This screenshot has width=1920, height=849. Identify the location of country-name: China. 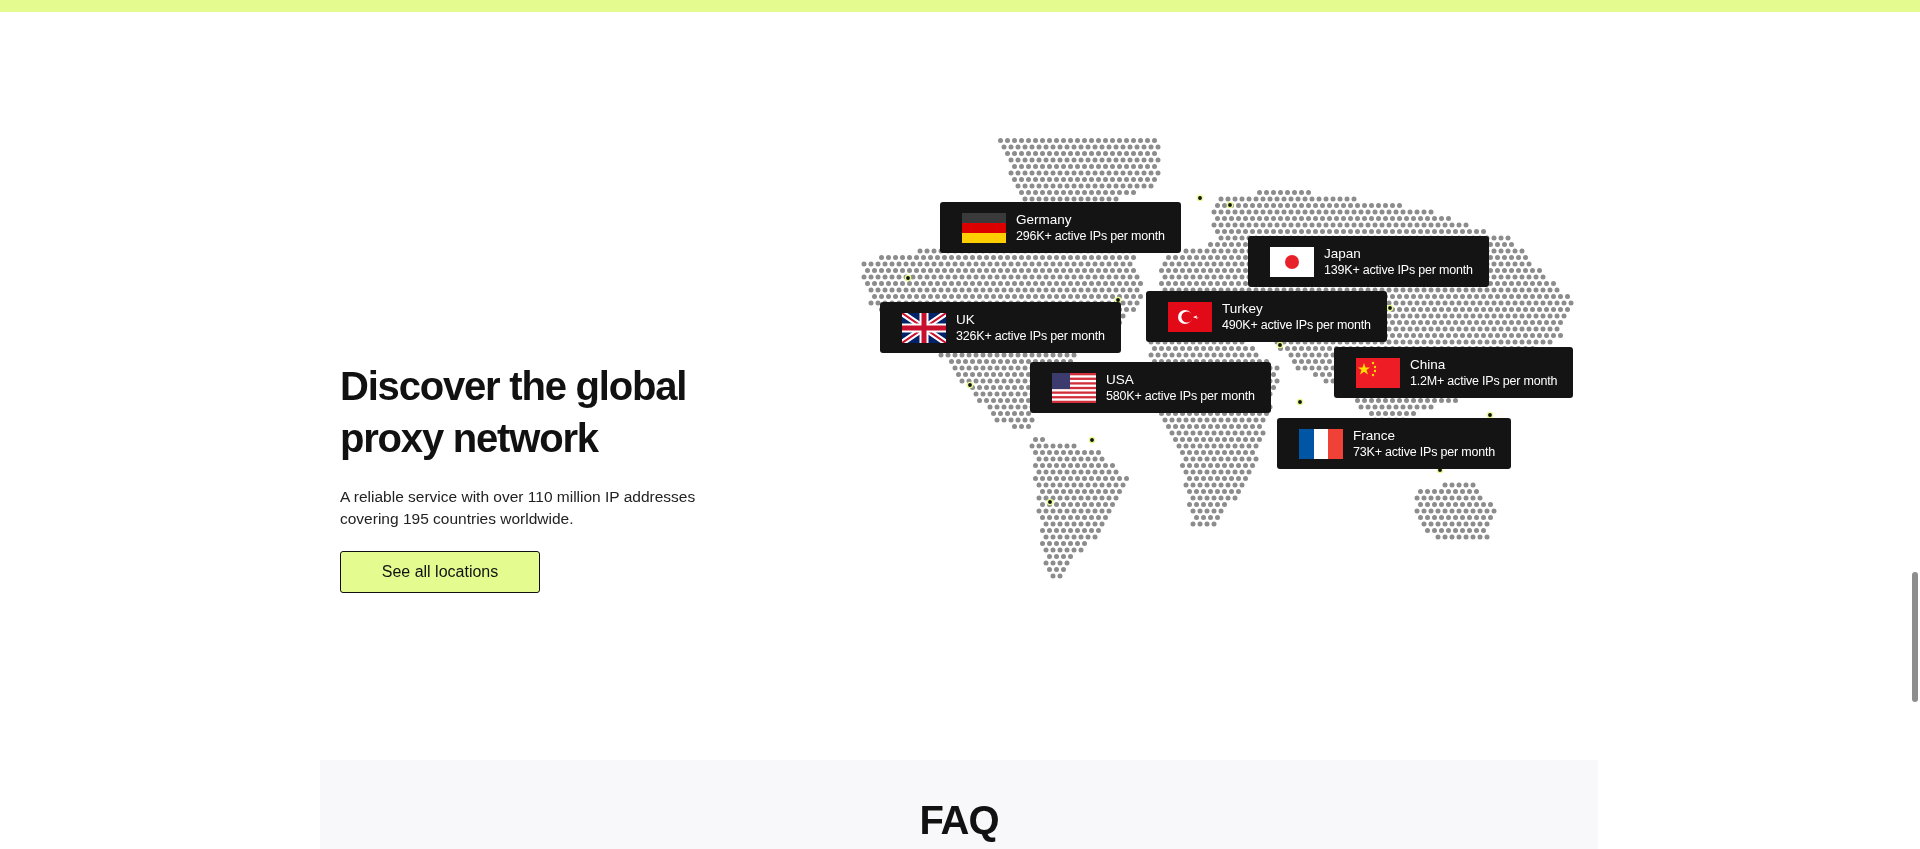
(1428, 364).